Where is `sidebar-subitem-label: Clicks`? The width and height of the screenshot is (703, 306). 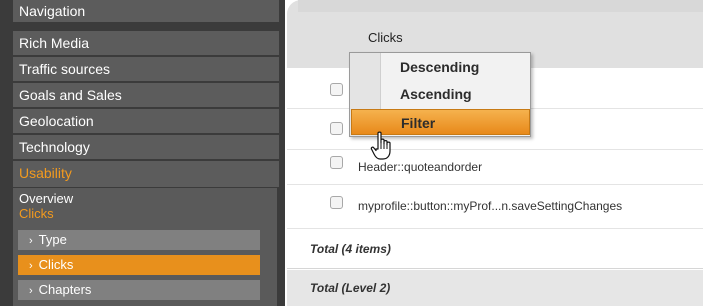 sidebar-subitem-label: Clicks is located at coordinates (56, 264).